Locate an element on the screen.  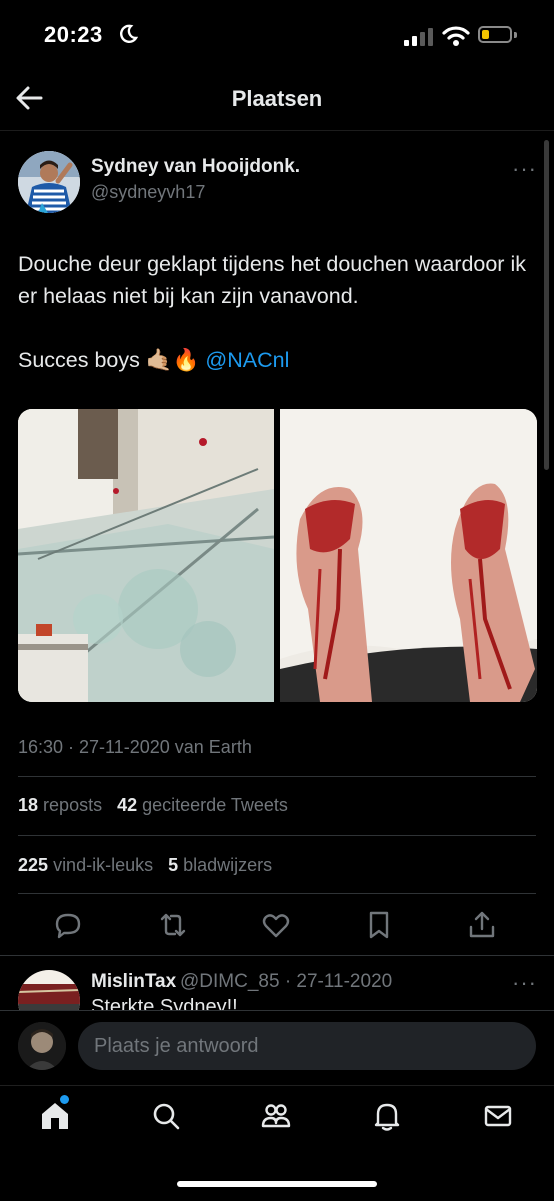
home-indicator is located at coordinates (277, 1184).